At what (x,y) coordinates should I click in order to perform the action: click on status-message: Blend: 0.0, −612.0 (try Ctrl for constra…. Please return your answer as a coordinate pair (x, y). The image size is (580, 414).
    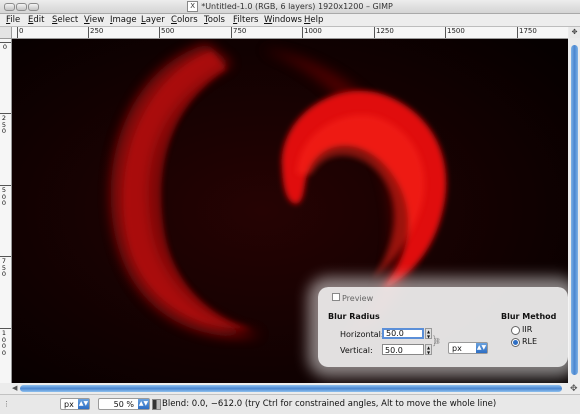
    Looking at the image, I should click on (329, 404).